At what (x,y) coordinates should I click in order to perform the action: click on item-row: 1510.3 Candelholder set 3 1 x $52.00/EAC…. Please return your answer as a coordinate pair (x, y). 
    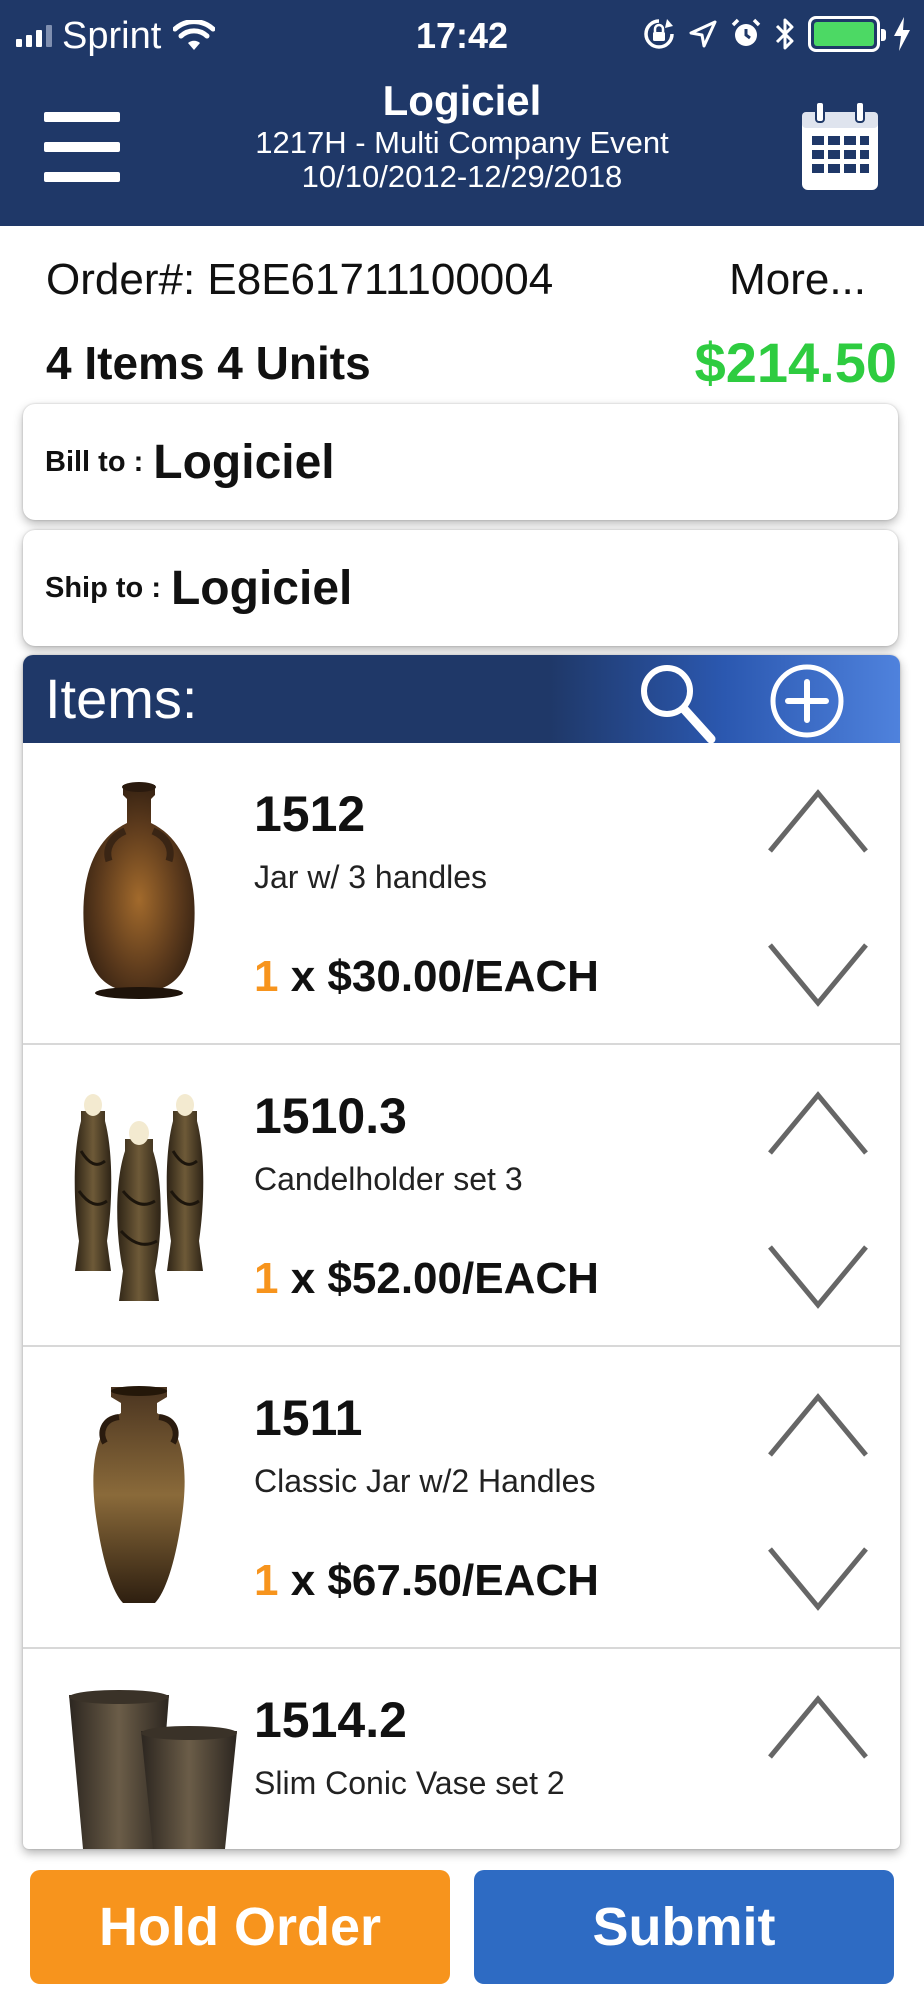
    Looking at the image, I should click on (461, 1196).